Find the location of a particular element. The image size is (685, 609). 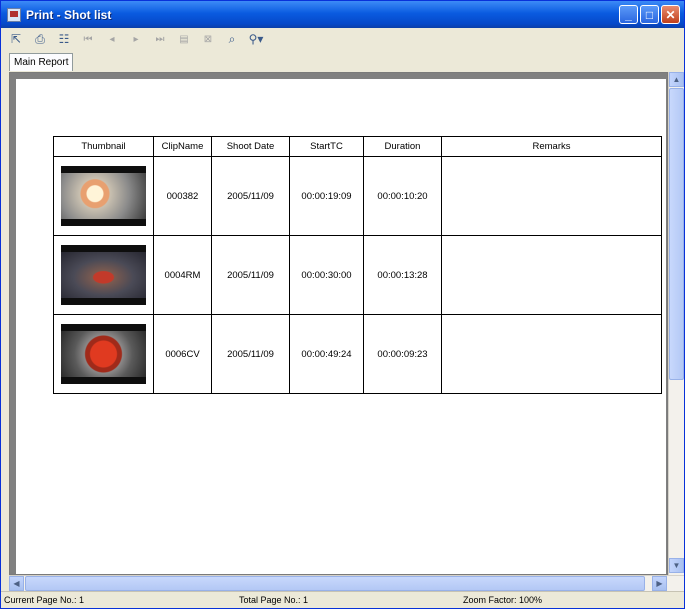

scroll-up-icon: ▲ is located at coordinates (676, 79).